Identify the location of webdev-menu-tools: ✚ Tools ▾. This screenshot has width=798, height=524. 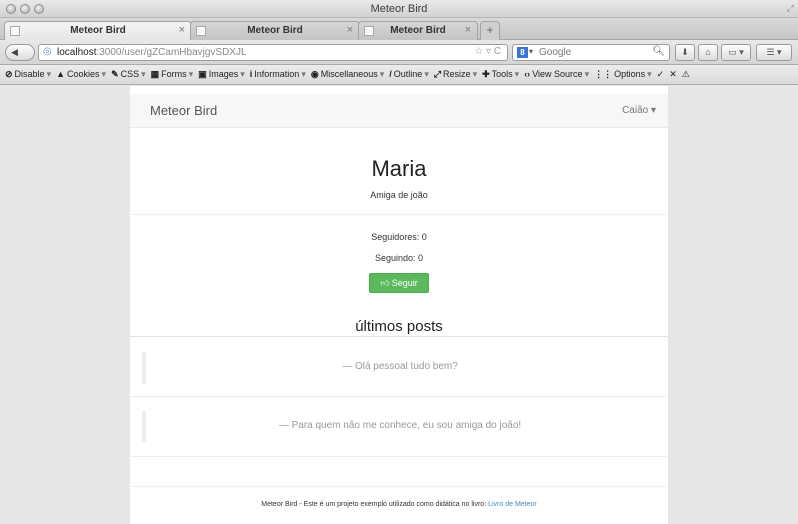
(500, 74).